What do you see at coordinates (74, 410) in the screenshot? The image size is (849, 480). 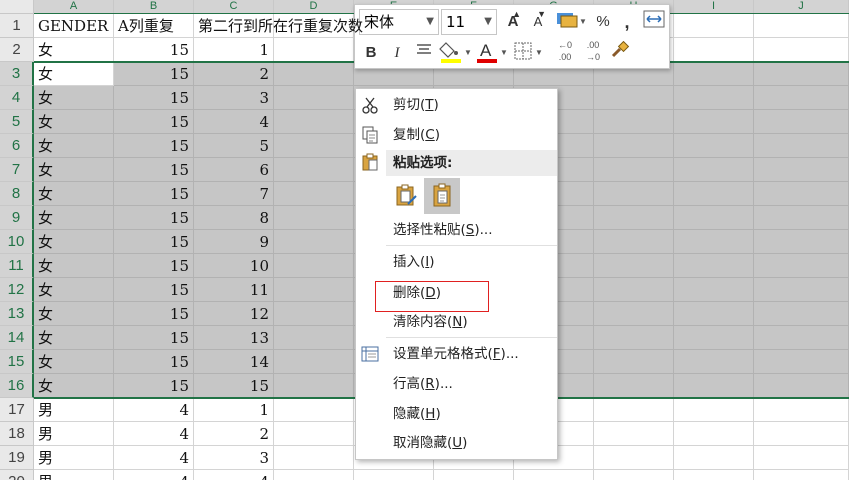 I see `cell-a17: 男` at bounding box center [74, 410].